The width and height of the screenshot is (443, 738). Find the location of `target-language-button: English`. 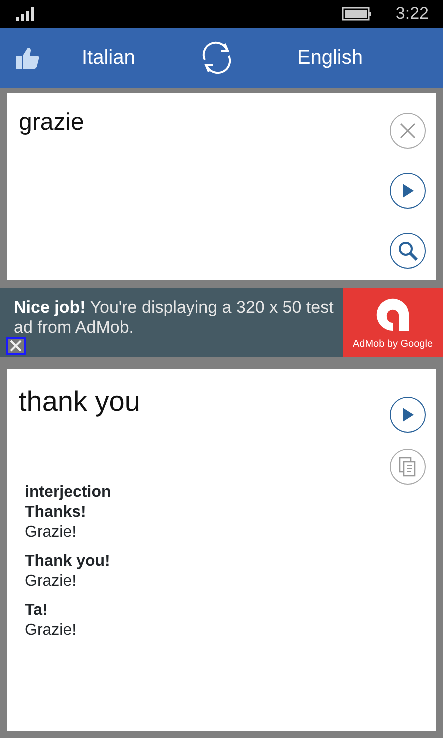

target-language-button: English is located at coordinates (330, 58).